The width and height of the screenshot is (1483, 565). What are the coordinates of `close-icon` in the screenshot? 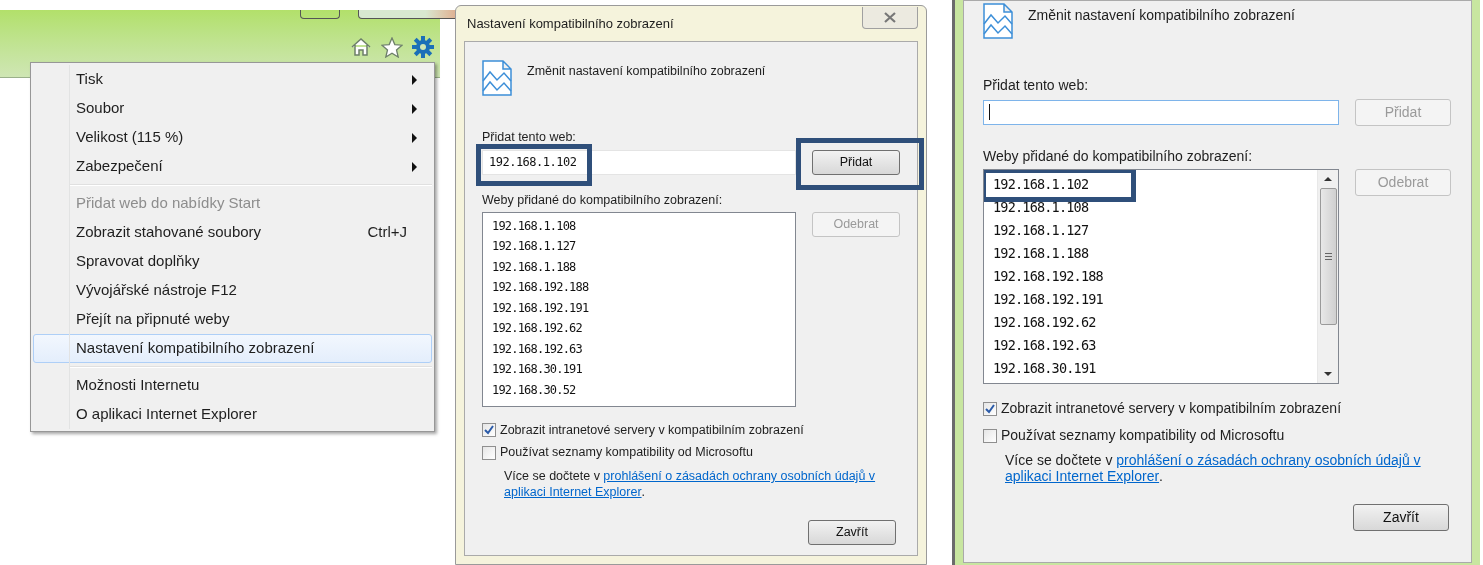 It's located at (890, 17).